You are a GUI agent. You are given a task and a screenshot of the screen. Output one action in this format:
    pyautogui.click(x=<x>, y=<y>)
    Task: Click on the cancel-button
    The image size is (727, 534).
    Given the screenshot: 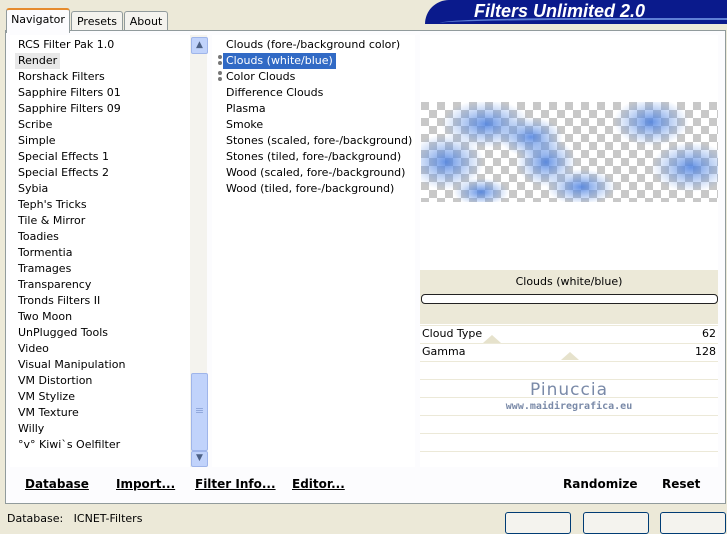 What is the action you would take?
    pyautogui.click(x=616, y=523)
    